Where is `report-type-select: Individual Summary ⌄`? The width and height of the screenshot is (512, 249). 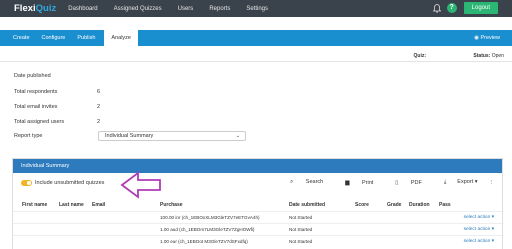
report-type-select: Individual Summary ⌄ is located at coordinates (172, 136).